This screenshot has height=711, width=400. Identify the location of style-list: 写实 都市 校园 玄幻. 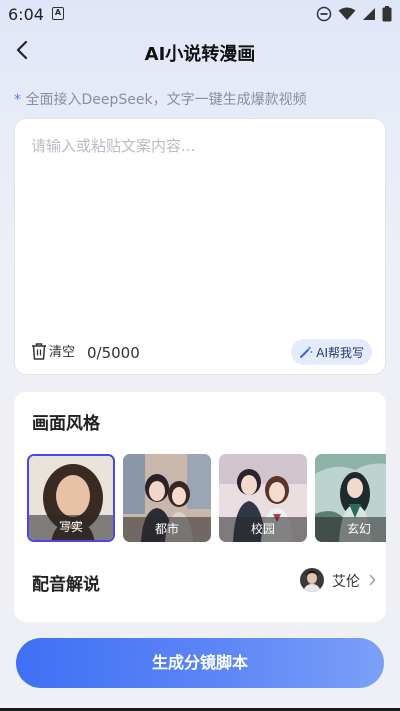
(206, 498).